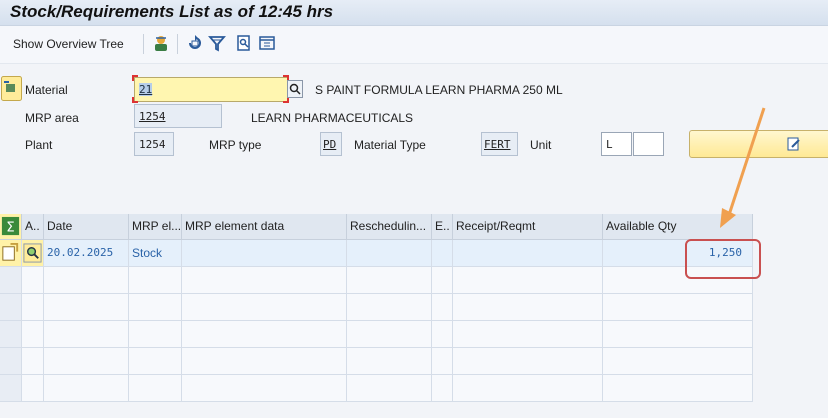 The width and height of the screenshot is (828, 418). I want to click on plant-field: 1254, so click(154, 144).